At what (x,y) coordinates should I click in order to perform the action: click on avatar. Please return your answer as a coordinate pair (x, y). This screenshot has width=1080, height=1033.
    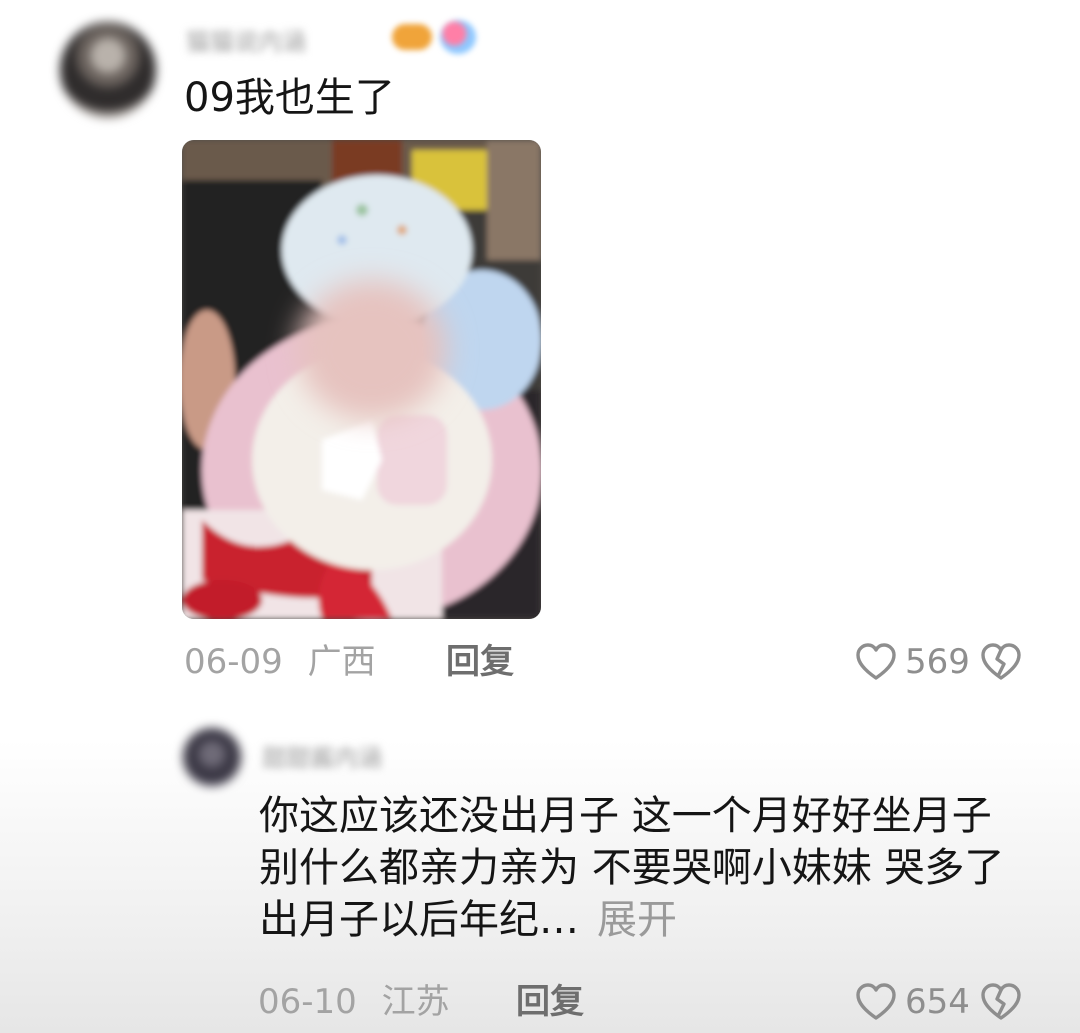
    Looking at the image, I should click on (108, 70).